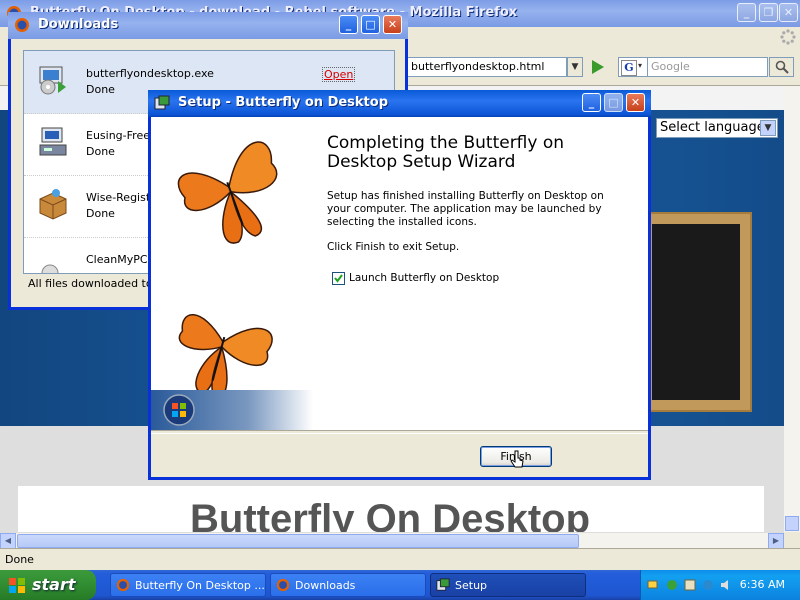 This screenshot has height=600, width=800. I want to click on clock: 6:36 AM, so click(762, 584).